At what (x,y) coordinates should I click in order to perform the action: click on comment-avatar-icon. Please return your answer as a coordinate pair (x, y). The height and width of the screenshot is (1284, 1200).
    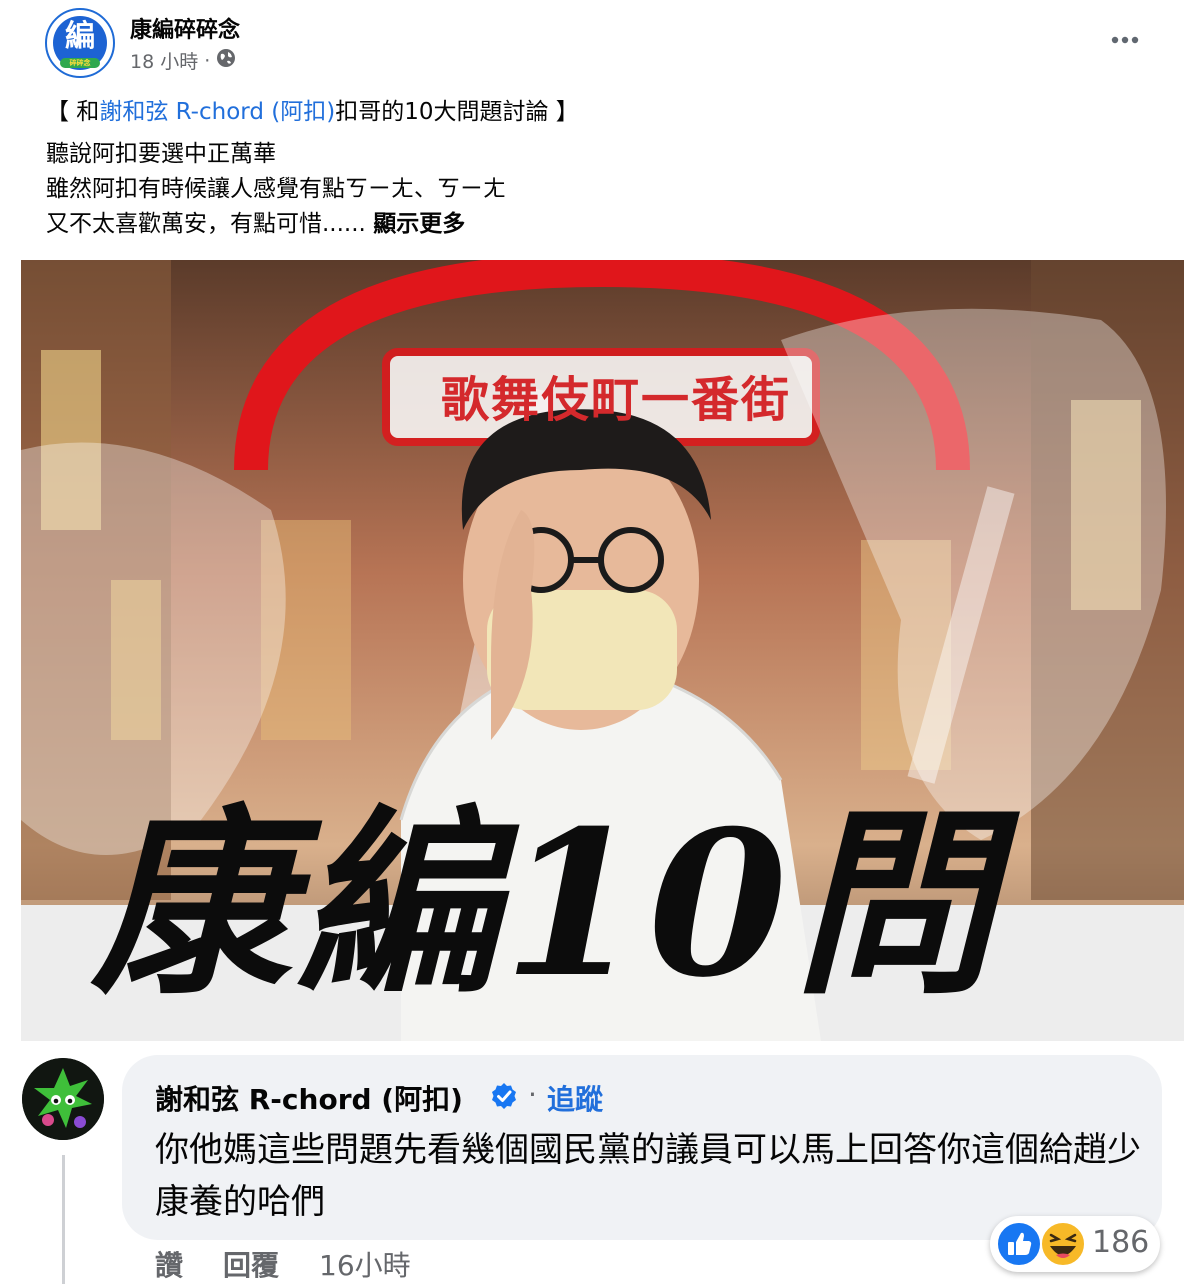
    Looking at the image, I should click on (63, 1099).